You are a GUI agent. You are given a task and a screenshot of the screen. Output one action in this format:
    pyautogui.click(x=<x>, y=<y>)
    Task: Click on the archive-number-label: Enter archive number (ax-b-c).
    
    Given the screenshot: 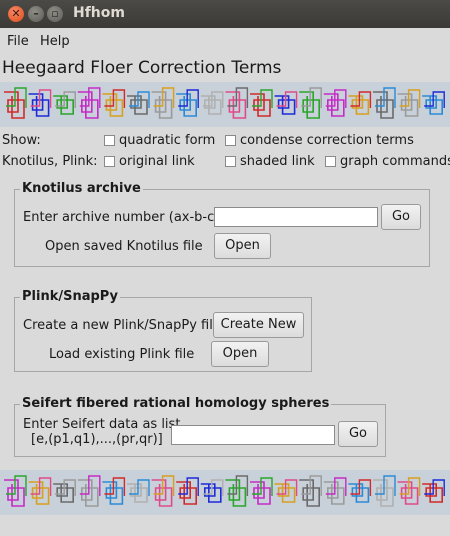 What is the action you would take?
    pyautogui.click(x=123, y=217)
    